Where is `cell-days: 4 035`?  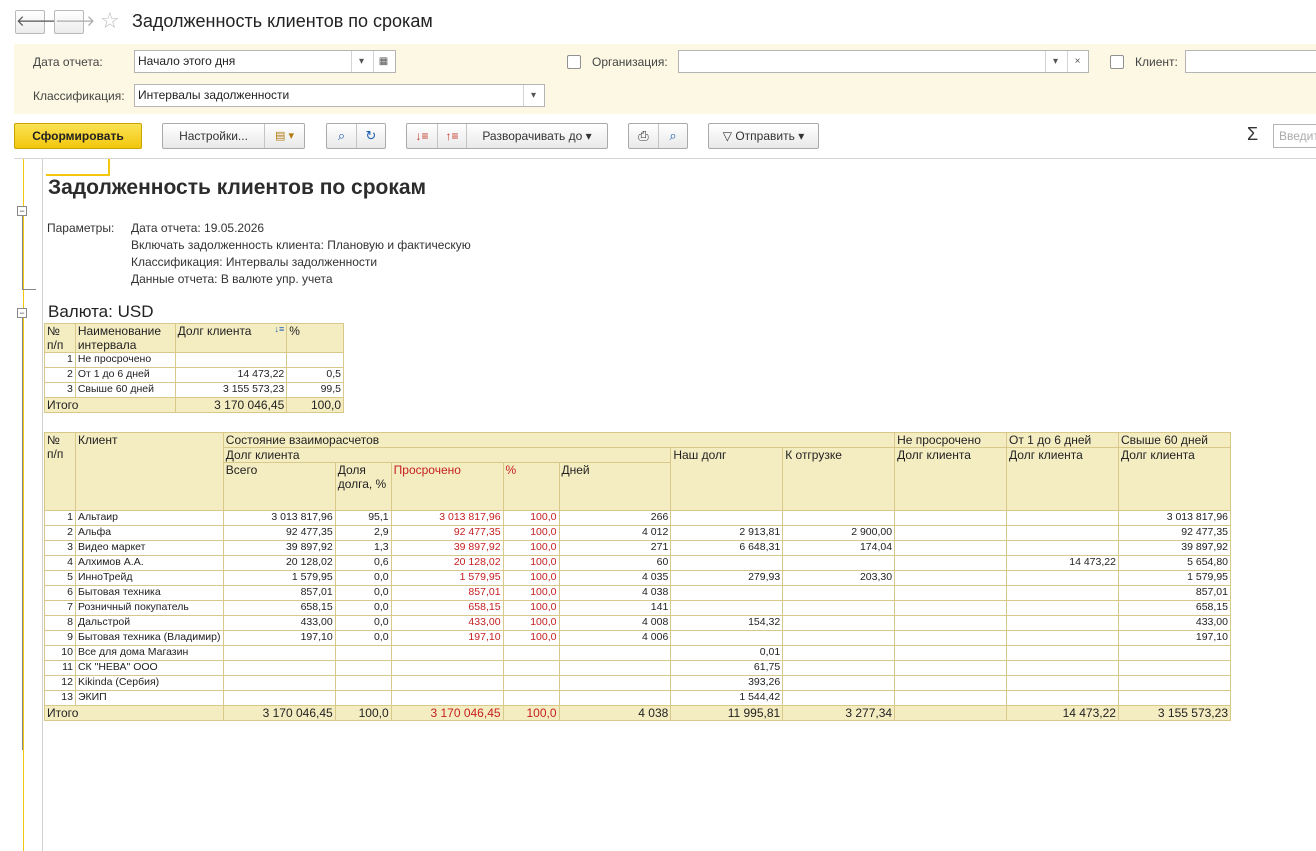
cell-days: 4 035 is located at coordinates (615, 578).